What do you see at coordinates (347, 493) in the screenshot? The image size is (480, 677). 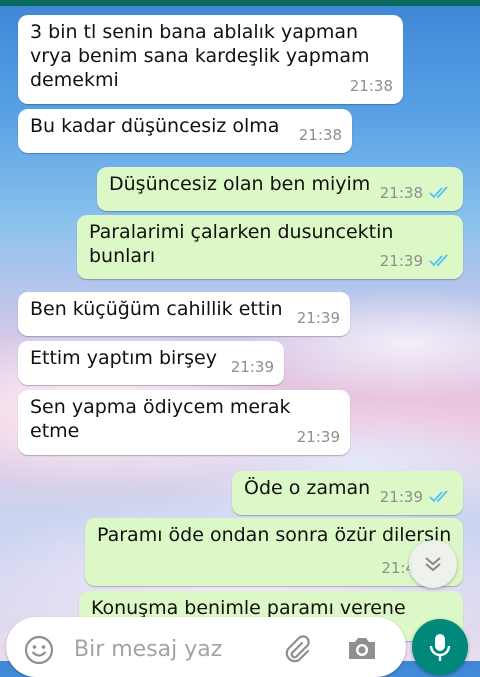 I see `message-outgoing: Öde o zaman 21:39` at bounding box center [347, 493].